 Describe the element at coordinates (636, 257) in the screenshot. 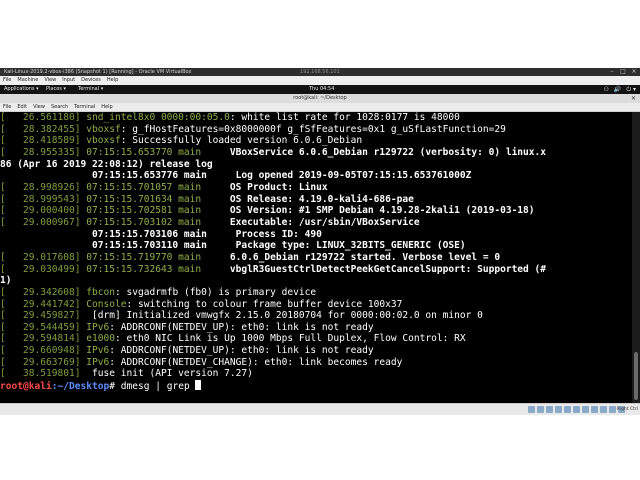

I see `terminal-scrollbar` at that location.